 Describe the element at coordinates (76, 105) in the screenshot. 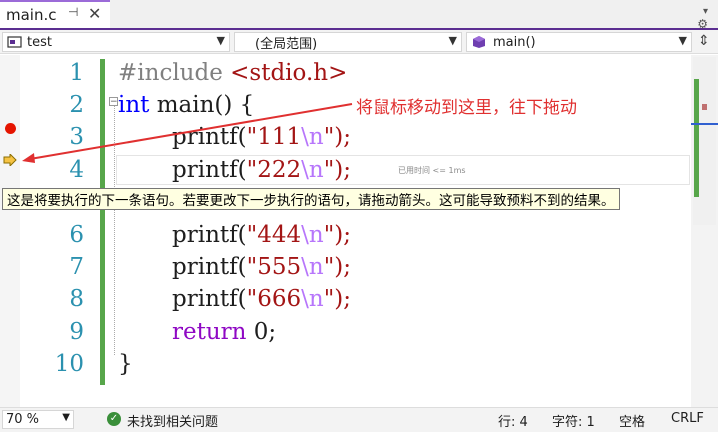

I see `line-number: 2` at that location.